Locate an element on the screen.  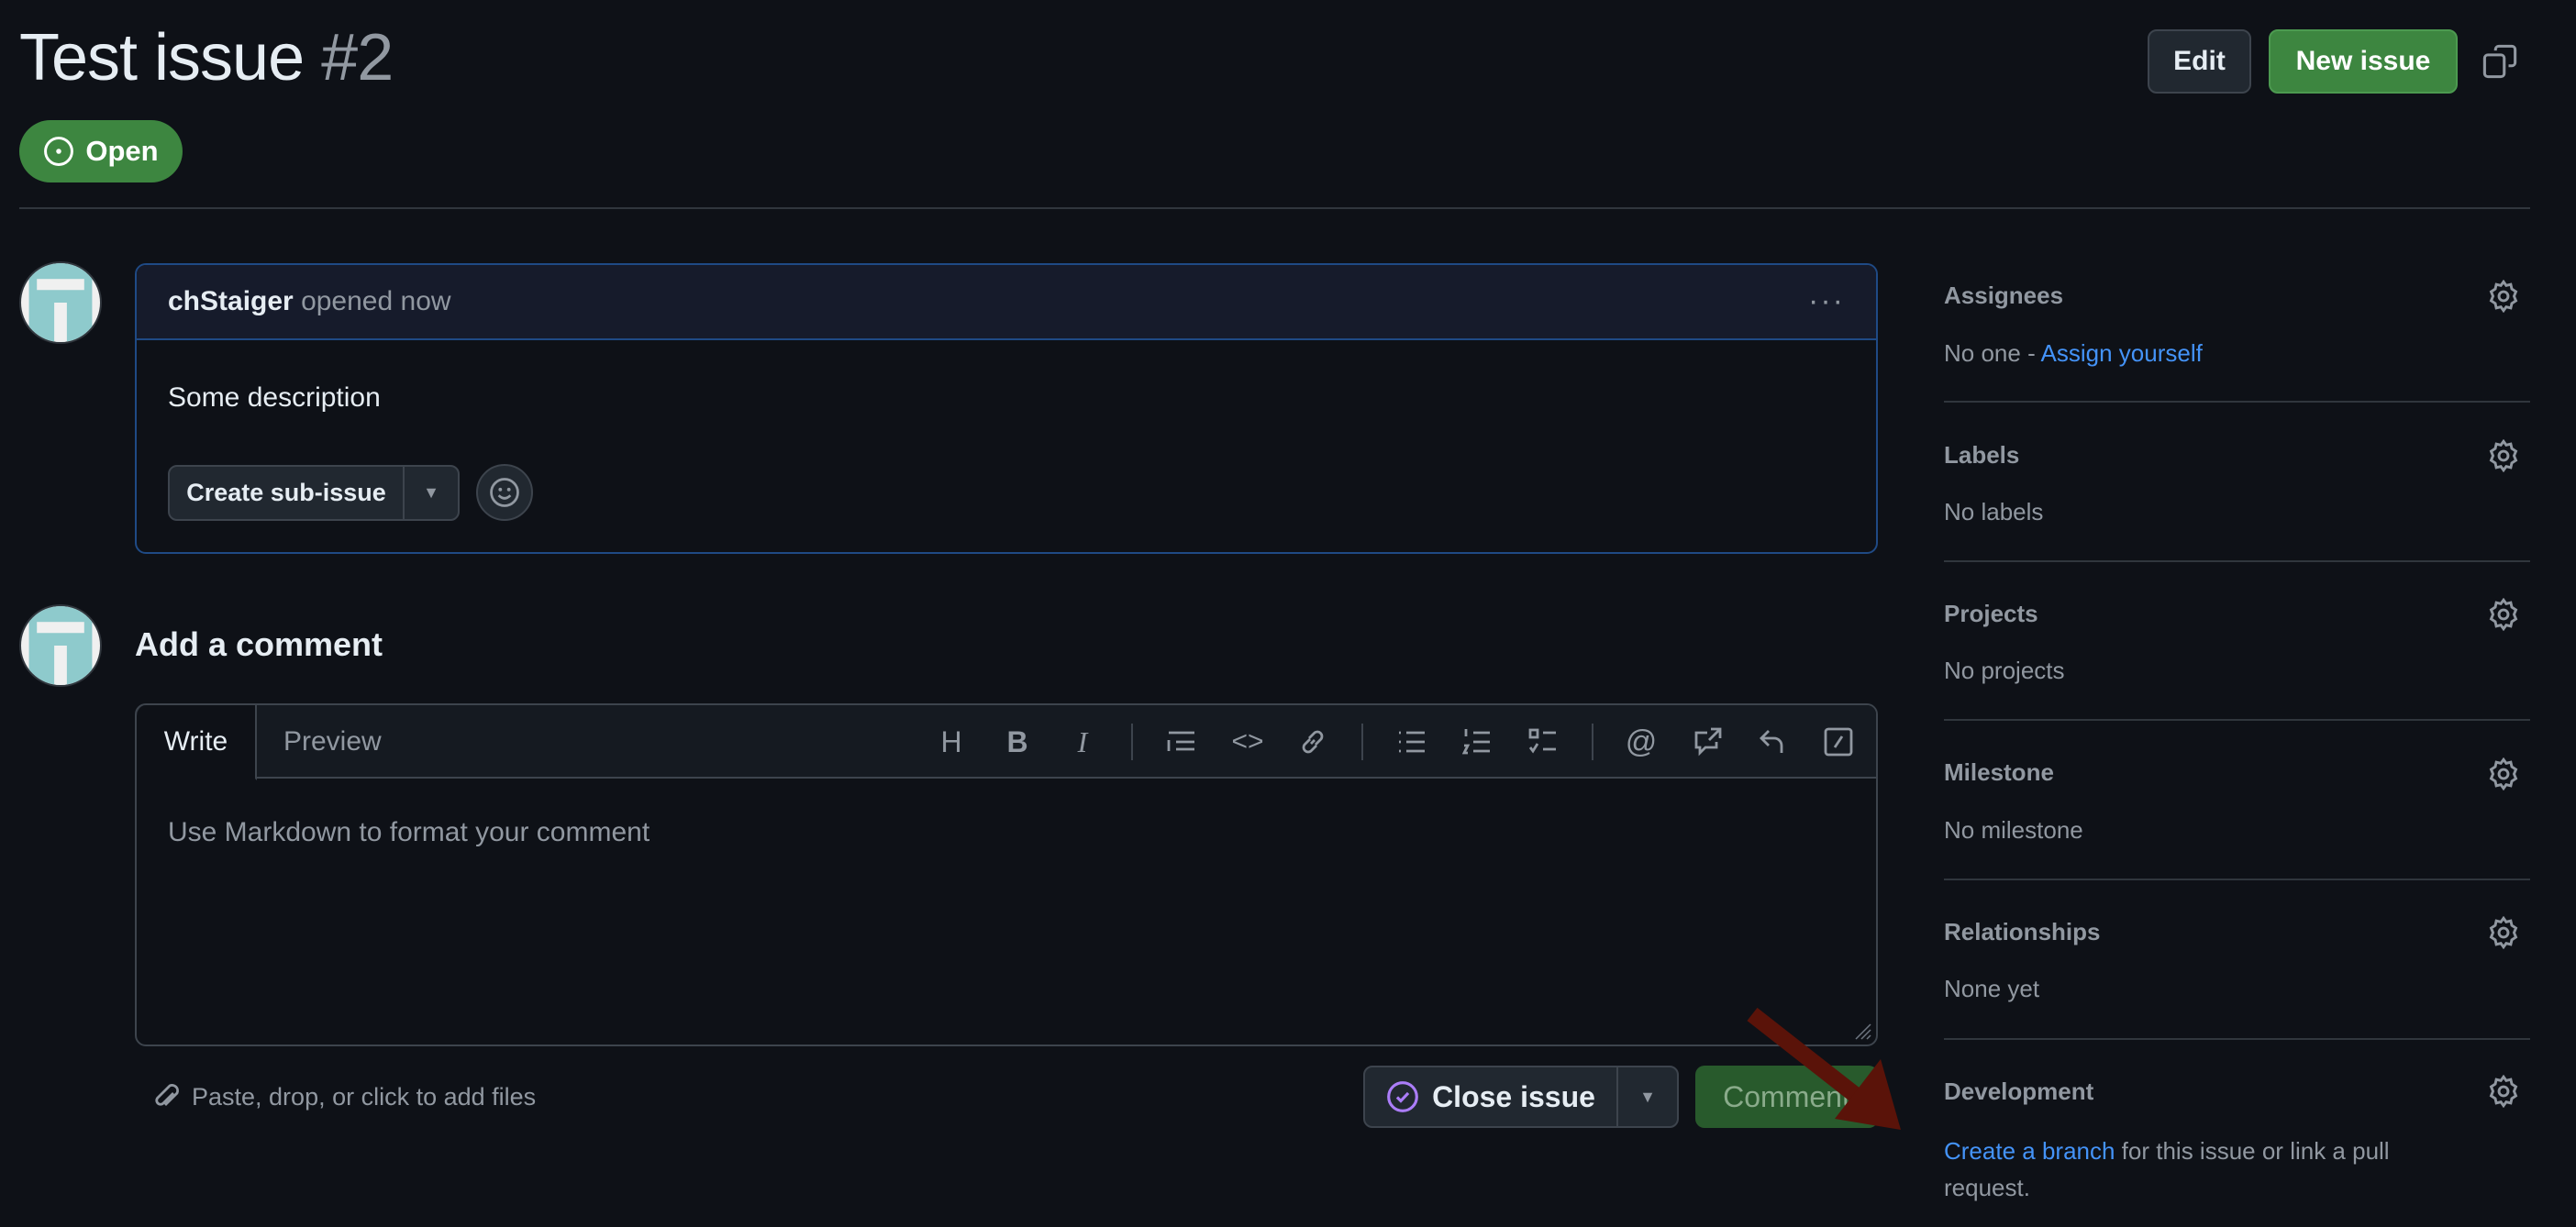
status-badge: Open is located at coordinates (101, 151).